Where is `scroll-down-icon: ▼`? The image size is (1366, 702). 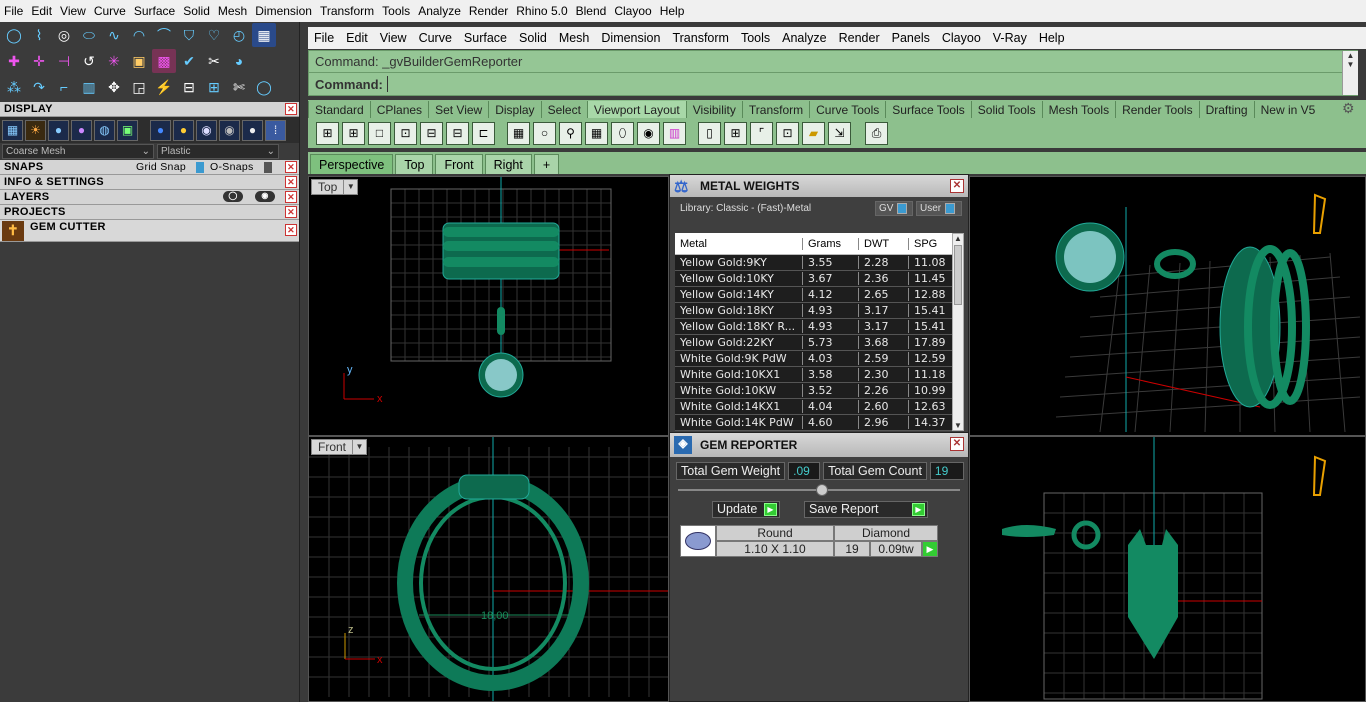 scroll-down-icon: ▼ is located at coordinates (958, 425).